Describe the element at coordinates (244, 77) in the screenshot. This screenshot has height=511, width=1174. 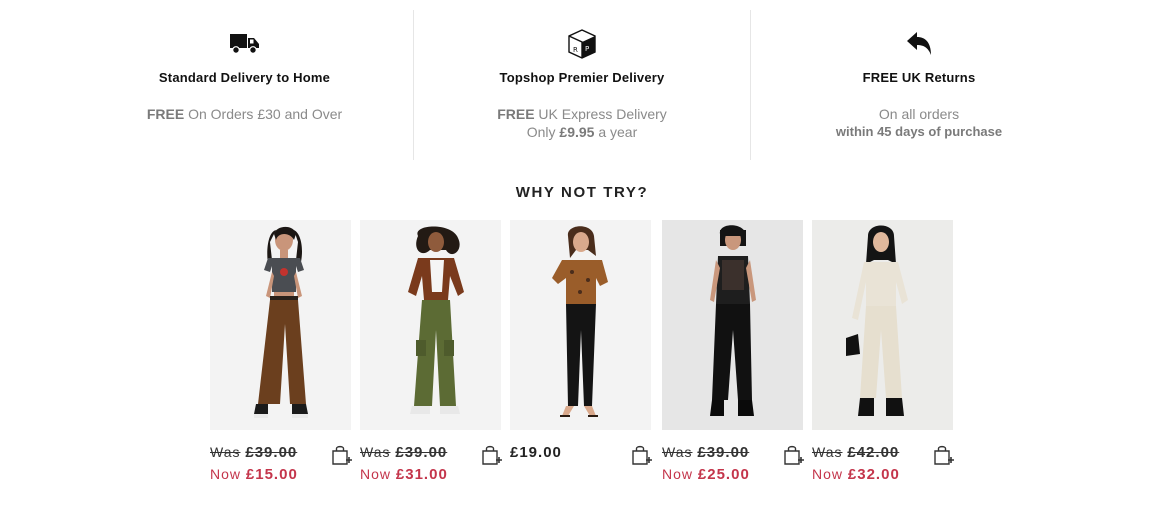
I see `delivery-title: Standard Delivery to Home` at that location.